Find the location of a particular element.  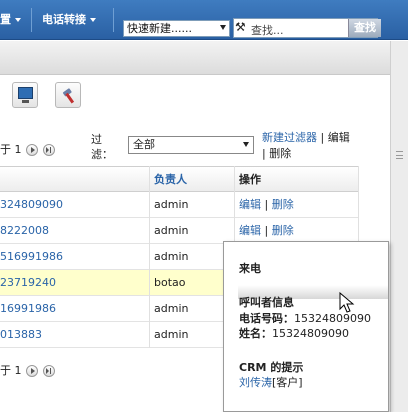

mouse-pointer-icon is located at coordinates (347, 302).